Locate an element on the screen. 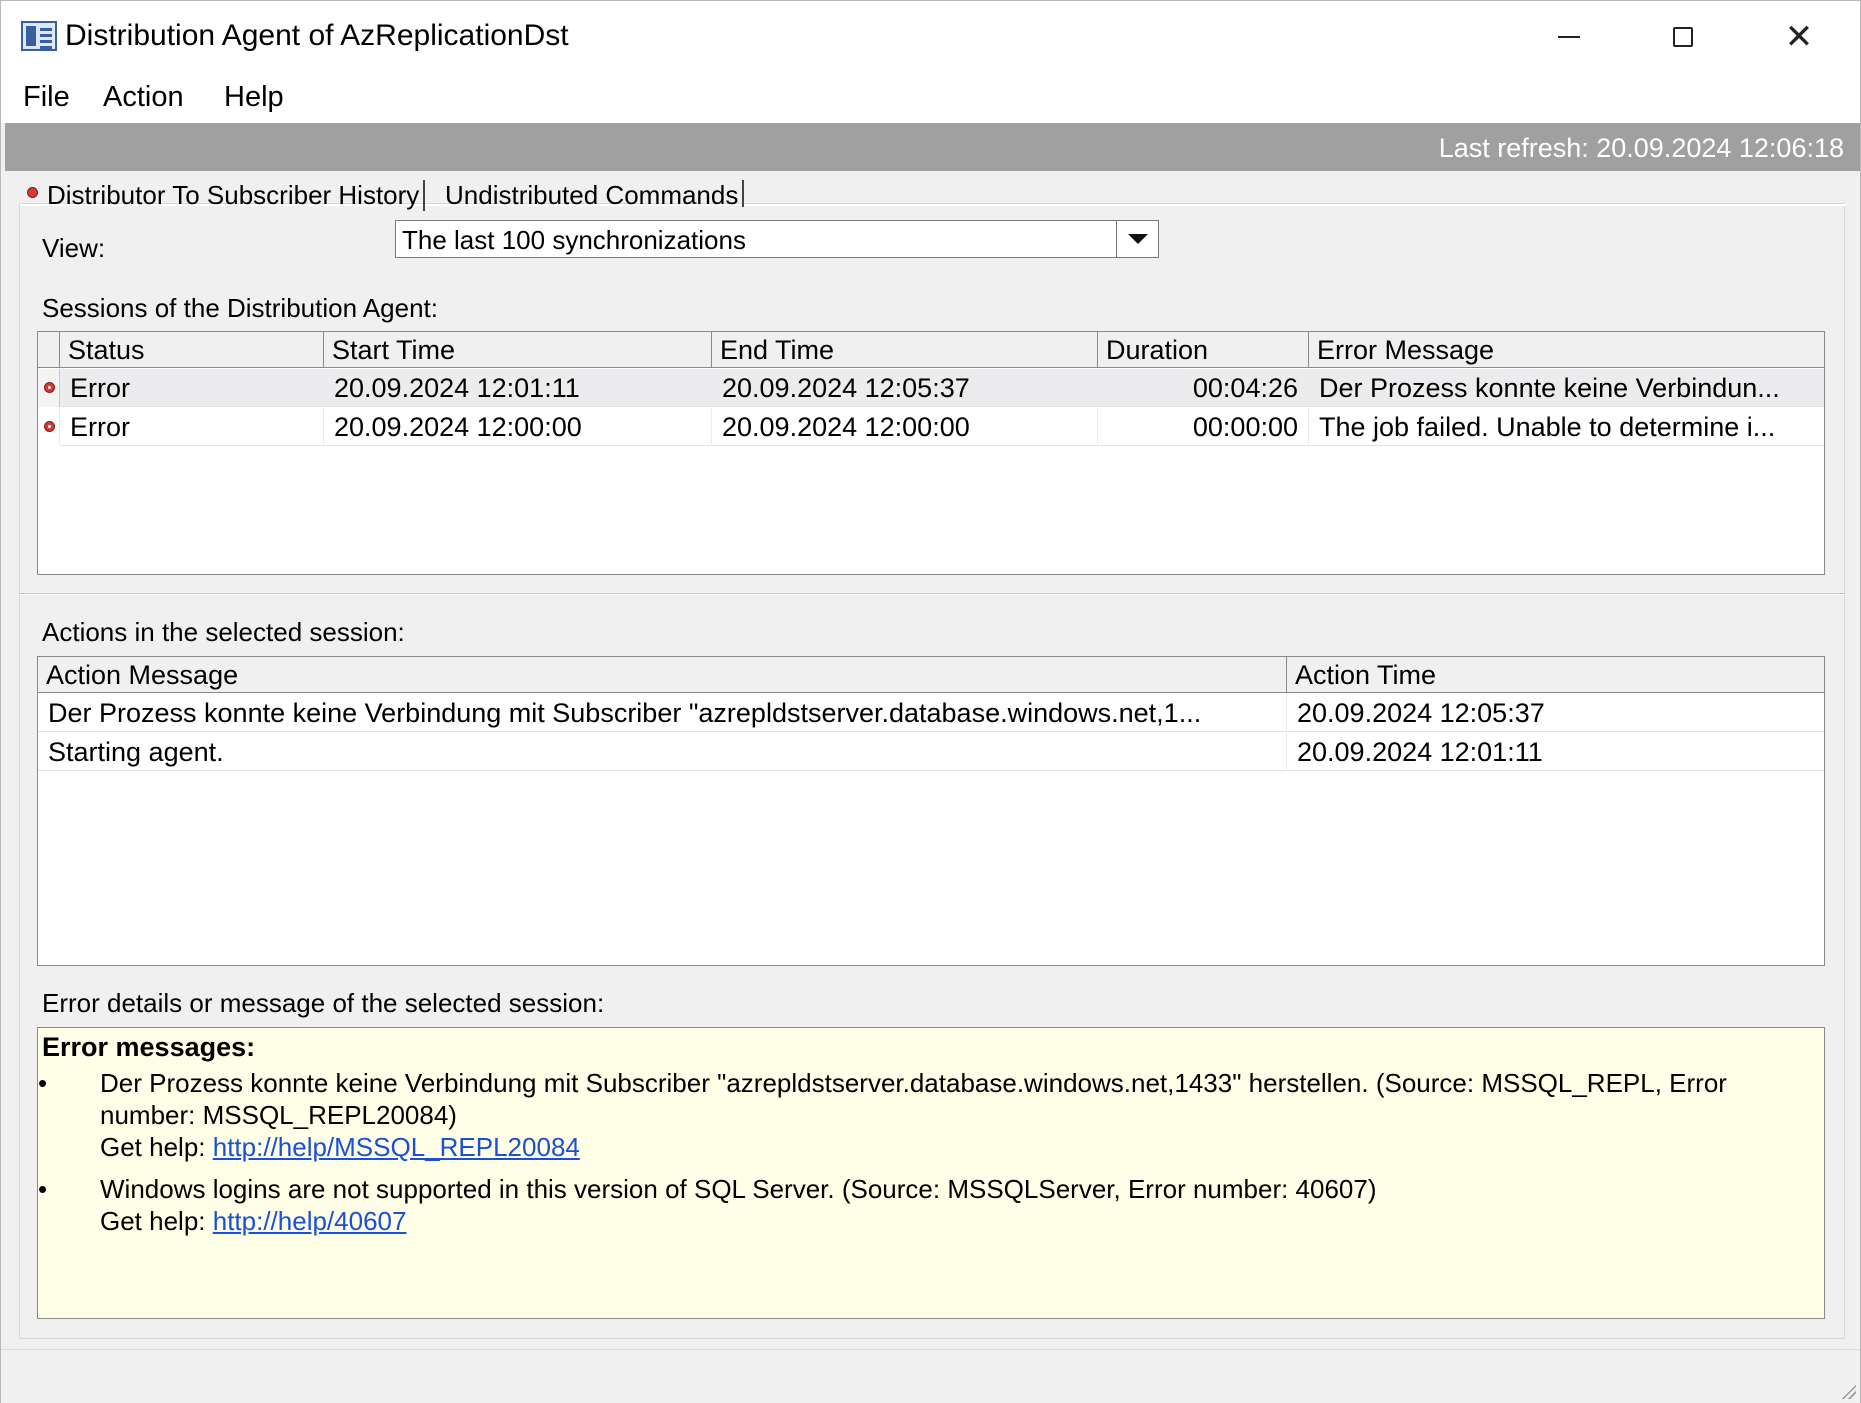 This screenshot has height=1403, width=1861. help-link-mssql-repl20084: http://help/MSSQL_REPL20084 is located at coordinates (396, 1147).